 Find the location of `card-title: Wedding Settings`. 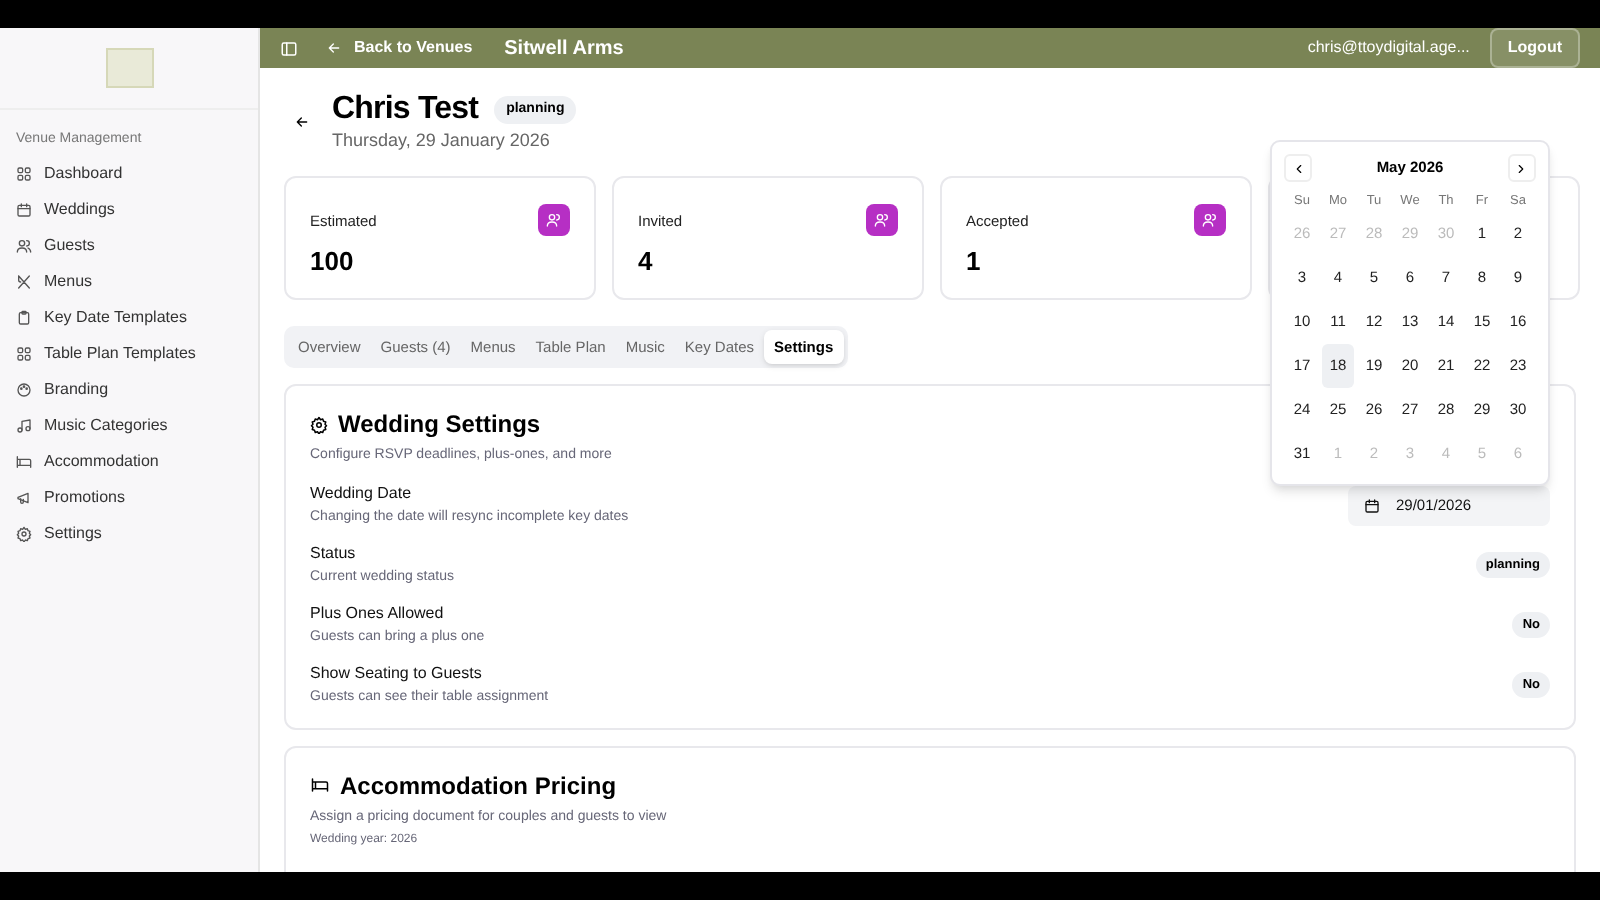

card-title: Wedding Settings is located at coordinates (439, 425).